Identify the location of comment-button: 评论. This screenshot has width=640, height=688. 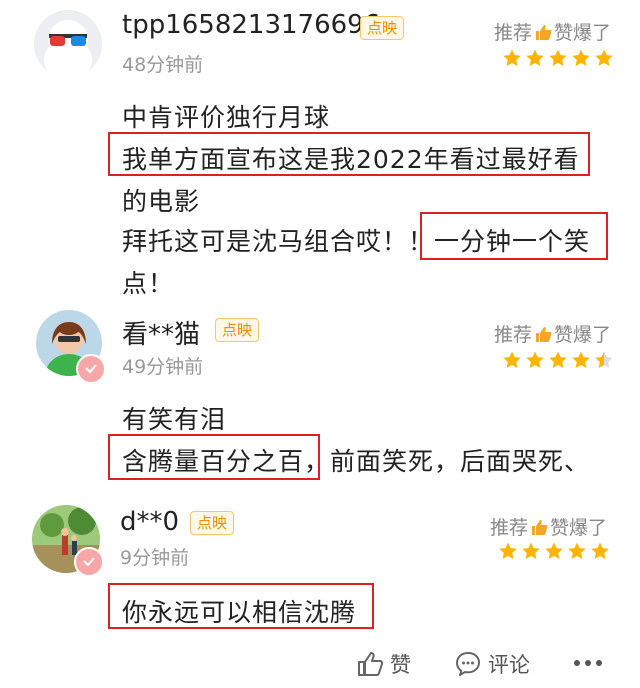
(492, 664).